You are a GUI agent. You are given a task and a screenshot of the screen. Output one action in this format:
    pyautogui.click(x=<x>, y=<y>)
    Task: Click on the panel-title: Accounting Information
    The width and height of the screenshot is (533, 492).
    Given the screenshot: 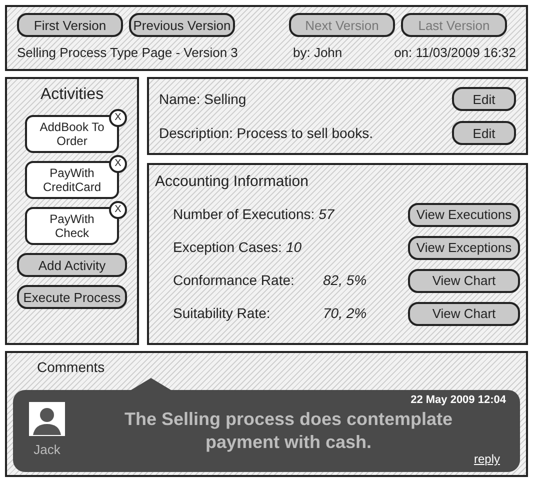 What is the action you would take?
    pyautogui.click(x=232, y=182)
    